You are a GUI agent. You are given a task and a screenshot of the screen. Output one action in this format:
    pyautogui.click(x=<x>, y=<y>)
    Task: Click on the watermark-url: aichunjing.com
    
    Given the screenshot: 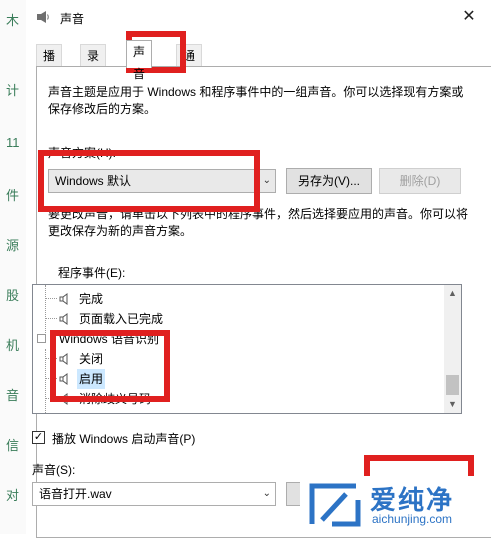 What is the action you would take?
    pyautogui.click(x=412, y=519)
    